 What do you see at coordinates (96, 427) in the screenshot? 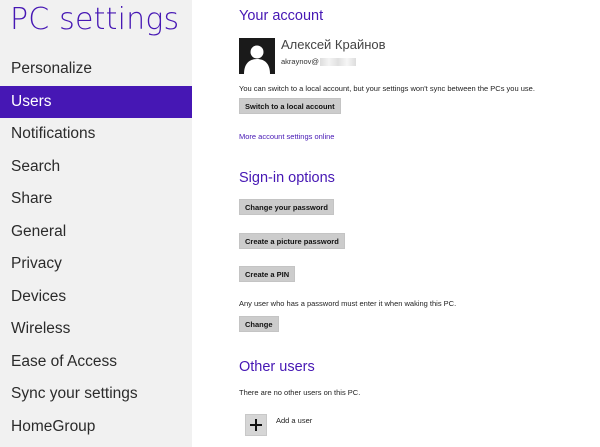
I see `sidebar-item-homegroup: HomeGroup` at bounding box center [96, 427].